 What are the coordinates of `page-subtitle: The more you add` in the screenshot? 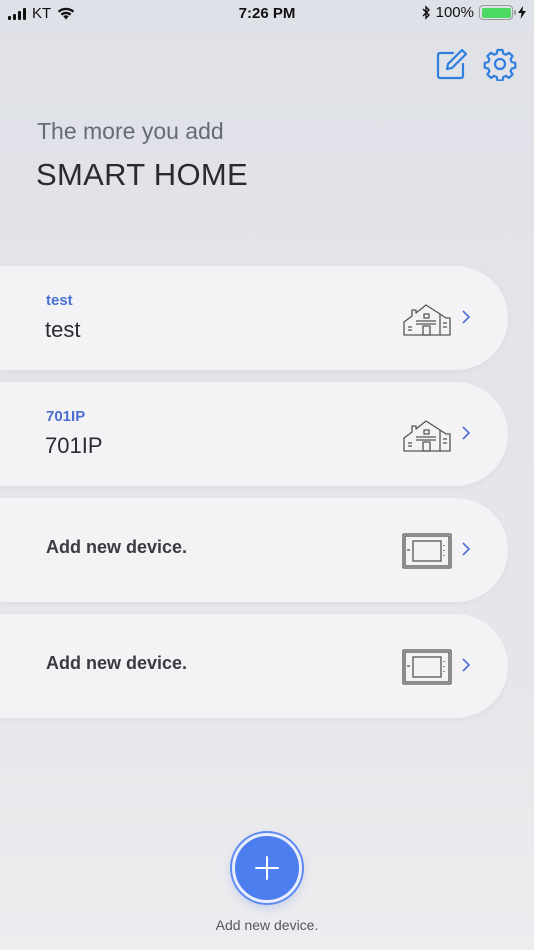 It's located at (130, 131).